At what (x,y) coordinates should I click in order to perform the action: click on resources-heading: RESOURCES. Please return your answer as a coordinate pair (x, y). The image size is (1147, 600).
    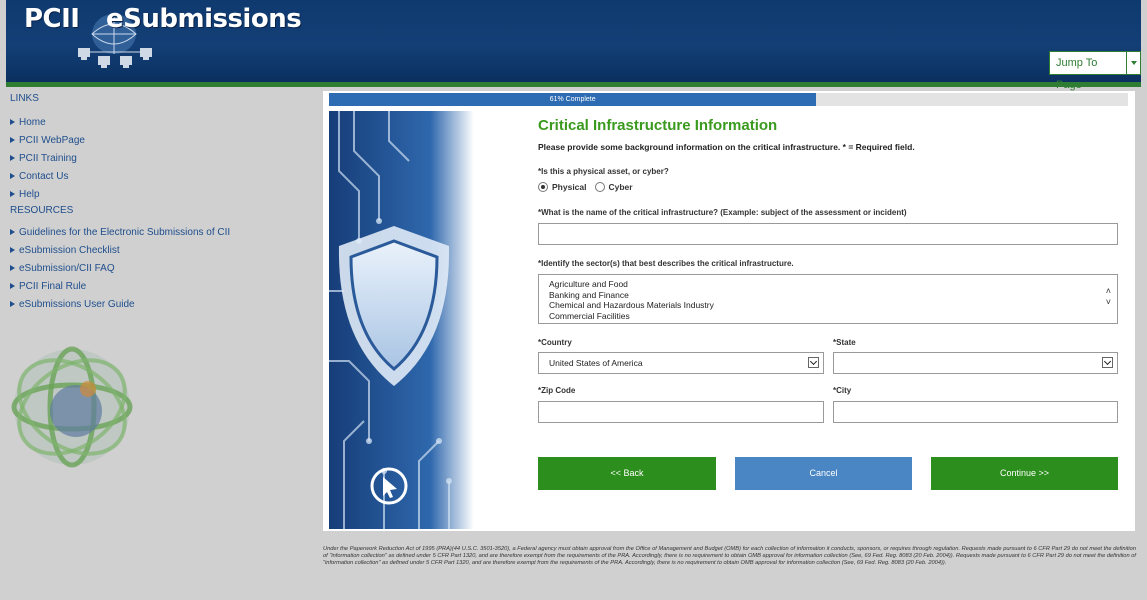
    Looking at the image, I should click on (42, 210).